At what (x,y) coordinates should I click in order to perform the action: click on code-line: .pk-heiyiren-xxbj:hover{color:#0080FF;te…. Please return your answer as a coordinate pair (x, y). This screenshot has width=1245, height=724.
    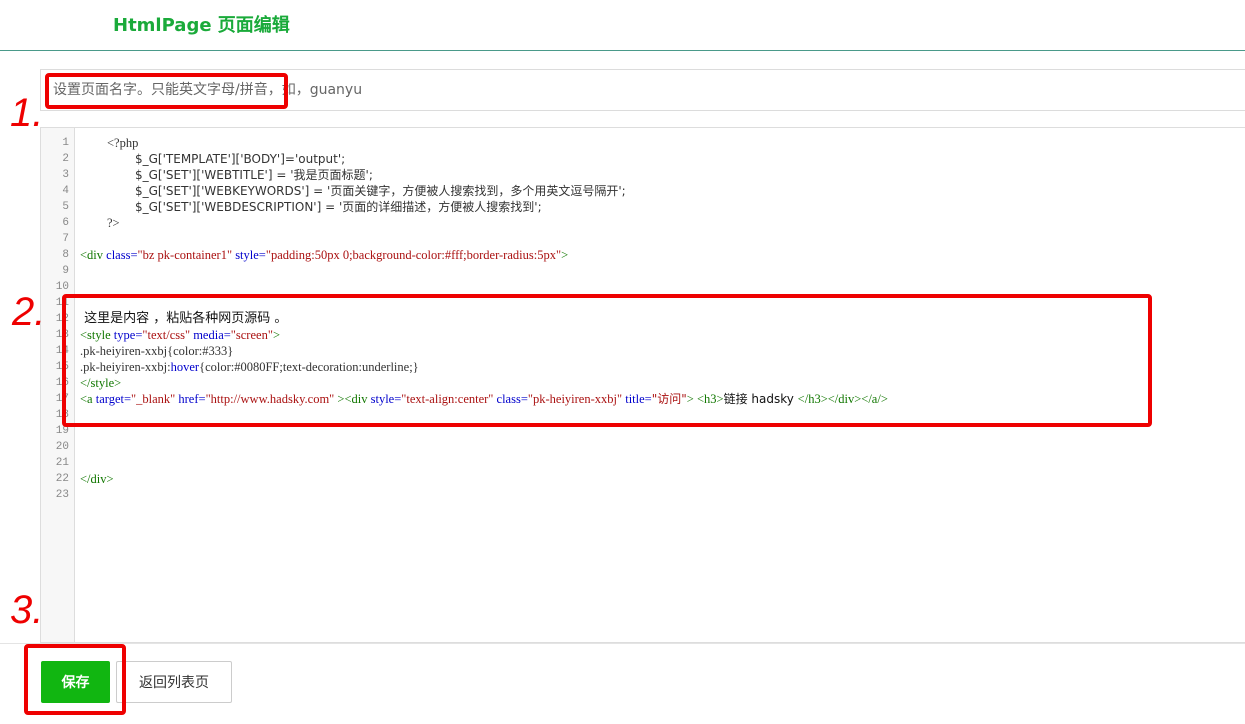
    Looking at the image, I should click on (249, 367).